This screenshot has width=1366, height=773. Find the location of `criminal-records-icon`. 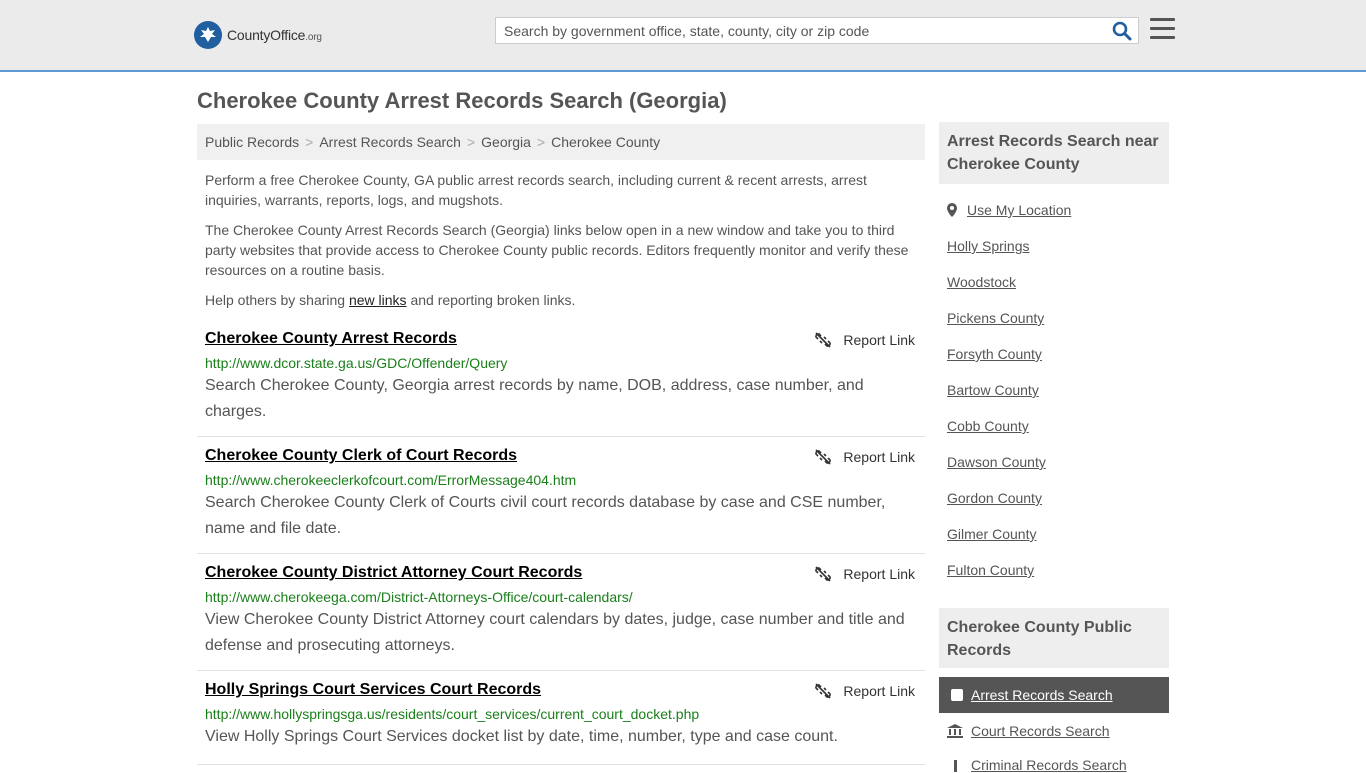

criminal-records-icon is located at coordinates (955, 766).